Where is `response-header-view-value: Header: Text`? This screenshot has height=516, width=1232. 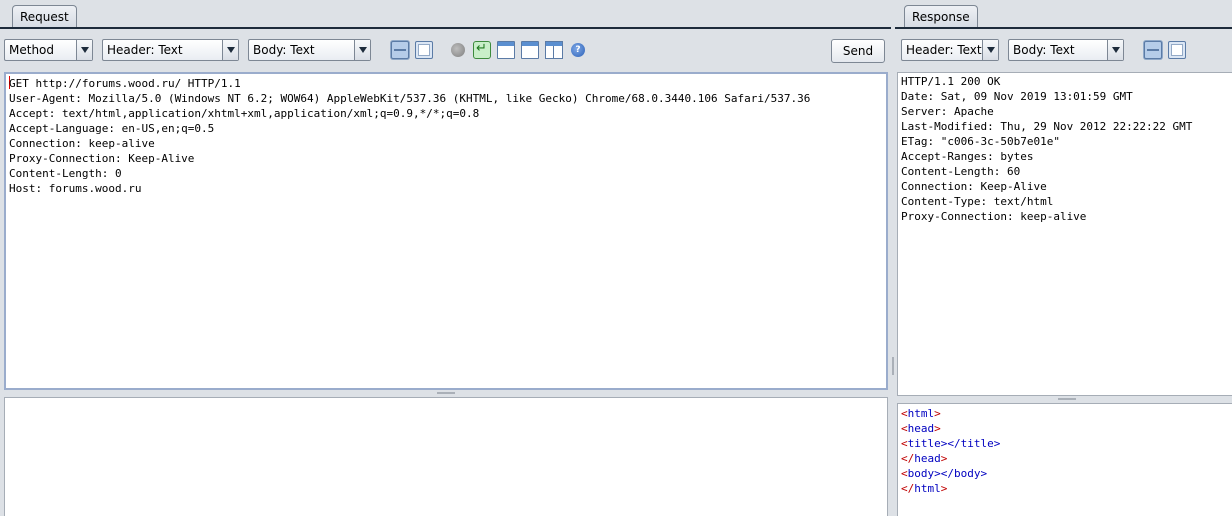 response-header-view-value: Header: Text is located at coordinates (944, 50).